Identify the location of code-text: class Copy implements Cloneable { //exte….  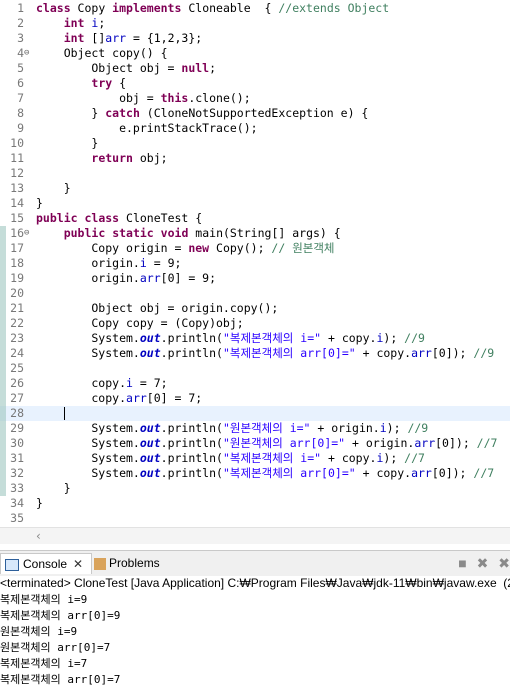
(213, 8).